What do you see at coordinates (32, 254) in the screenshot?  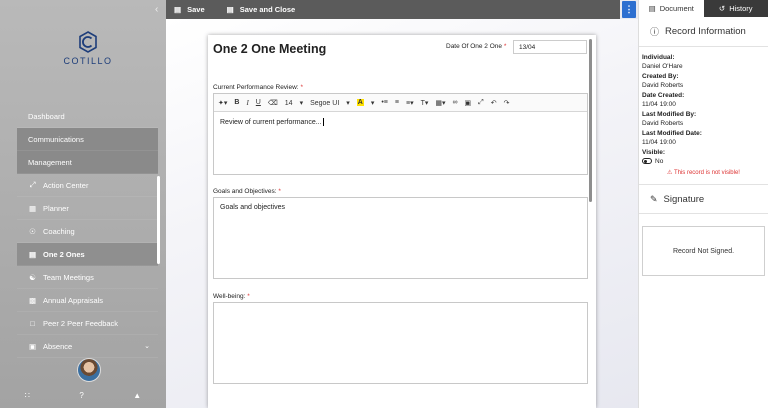 I see `one-to-one-icon: ▤` at bounding box center [32, 254].